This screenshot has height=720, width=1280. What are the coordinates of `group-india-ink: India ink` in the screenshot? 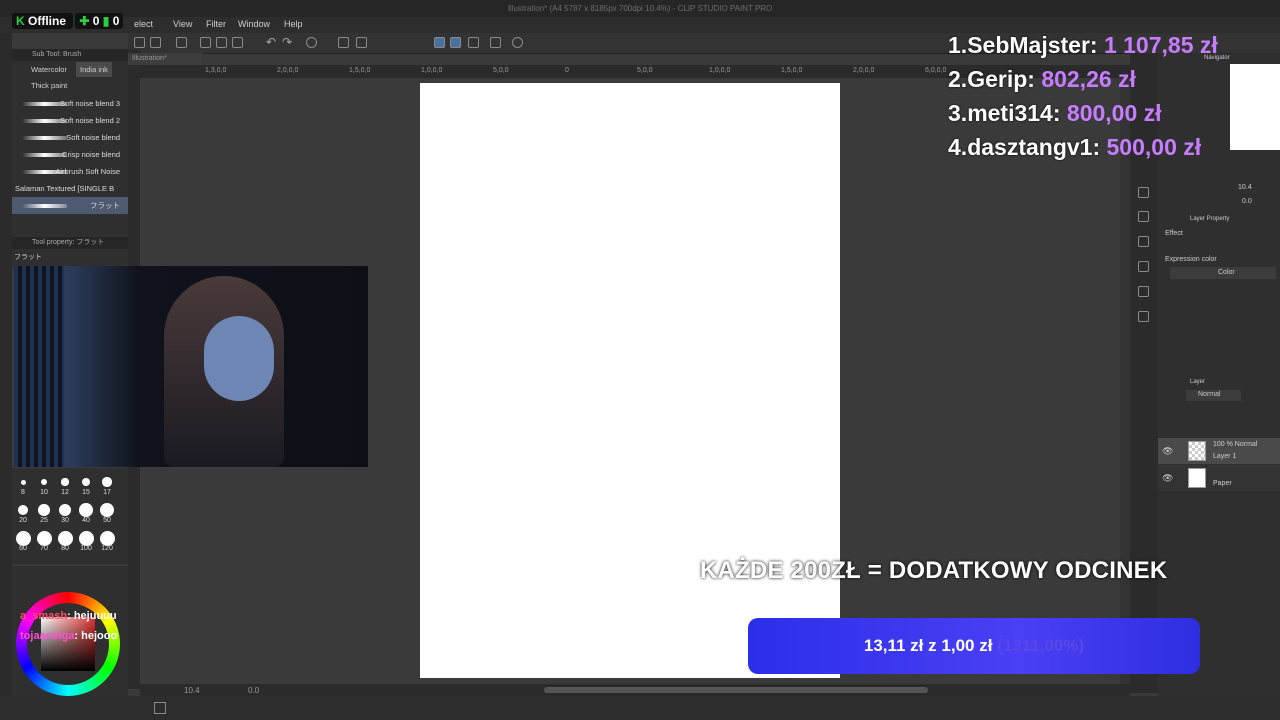 It's located at (94, 69).